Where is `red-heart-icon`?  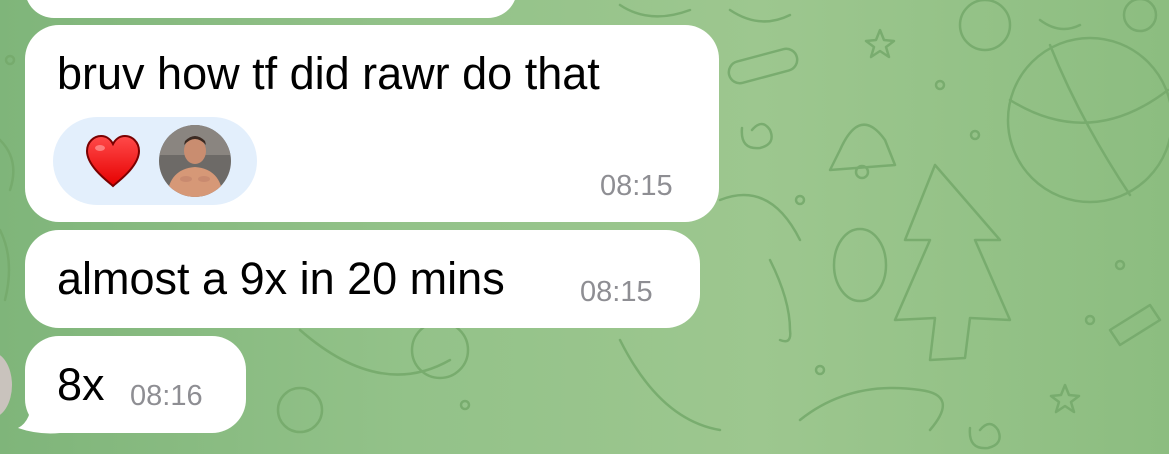
red-heart-icon is located at coordinates (113, 161).